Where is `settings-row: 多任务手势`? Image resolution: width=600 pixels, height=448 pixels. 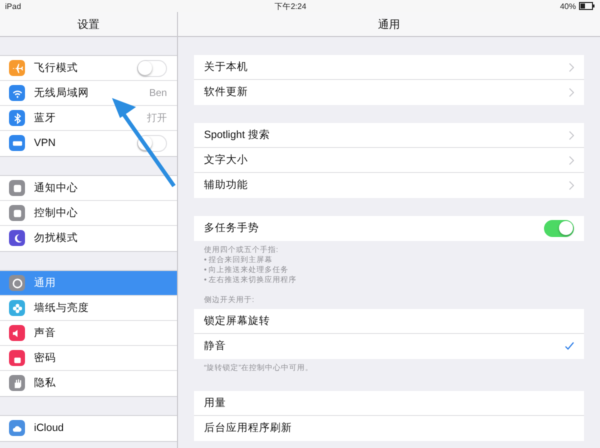
settings-row: 多任务手势 is located at coordinates (389, 228).